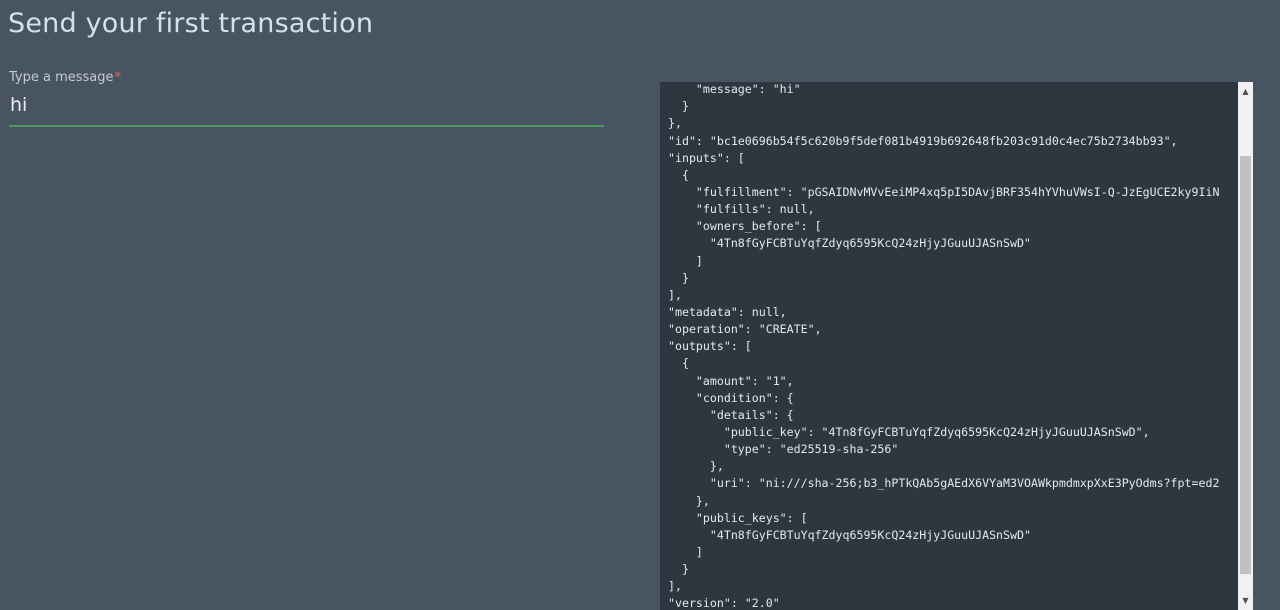 The height and width of the screenshot is (610, 1280). What do you see at coordinates (731, 414) in the screenshot?
I see `code-line: "details": {` at bounding box center [731, 414].